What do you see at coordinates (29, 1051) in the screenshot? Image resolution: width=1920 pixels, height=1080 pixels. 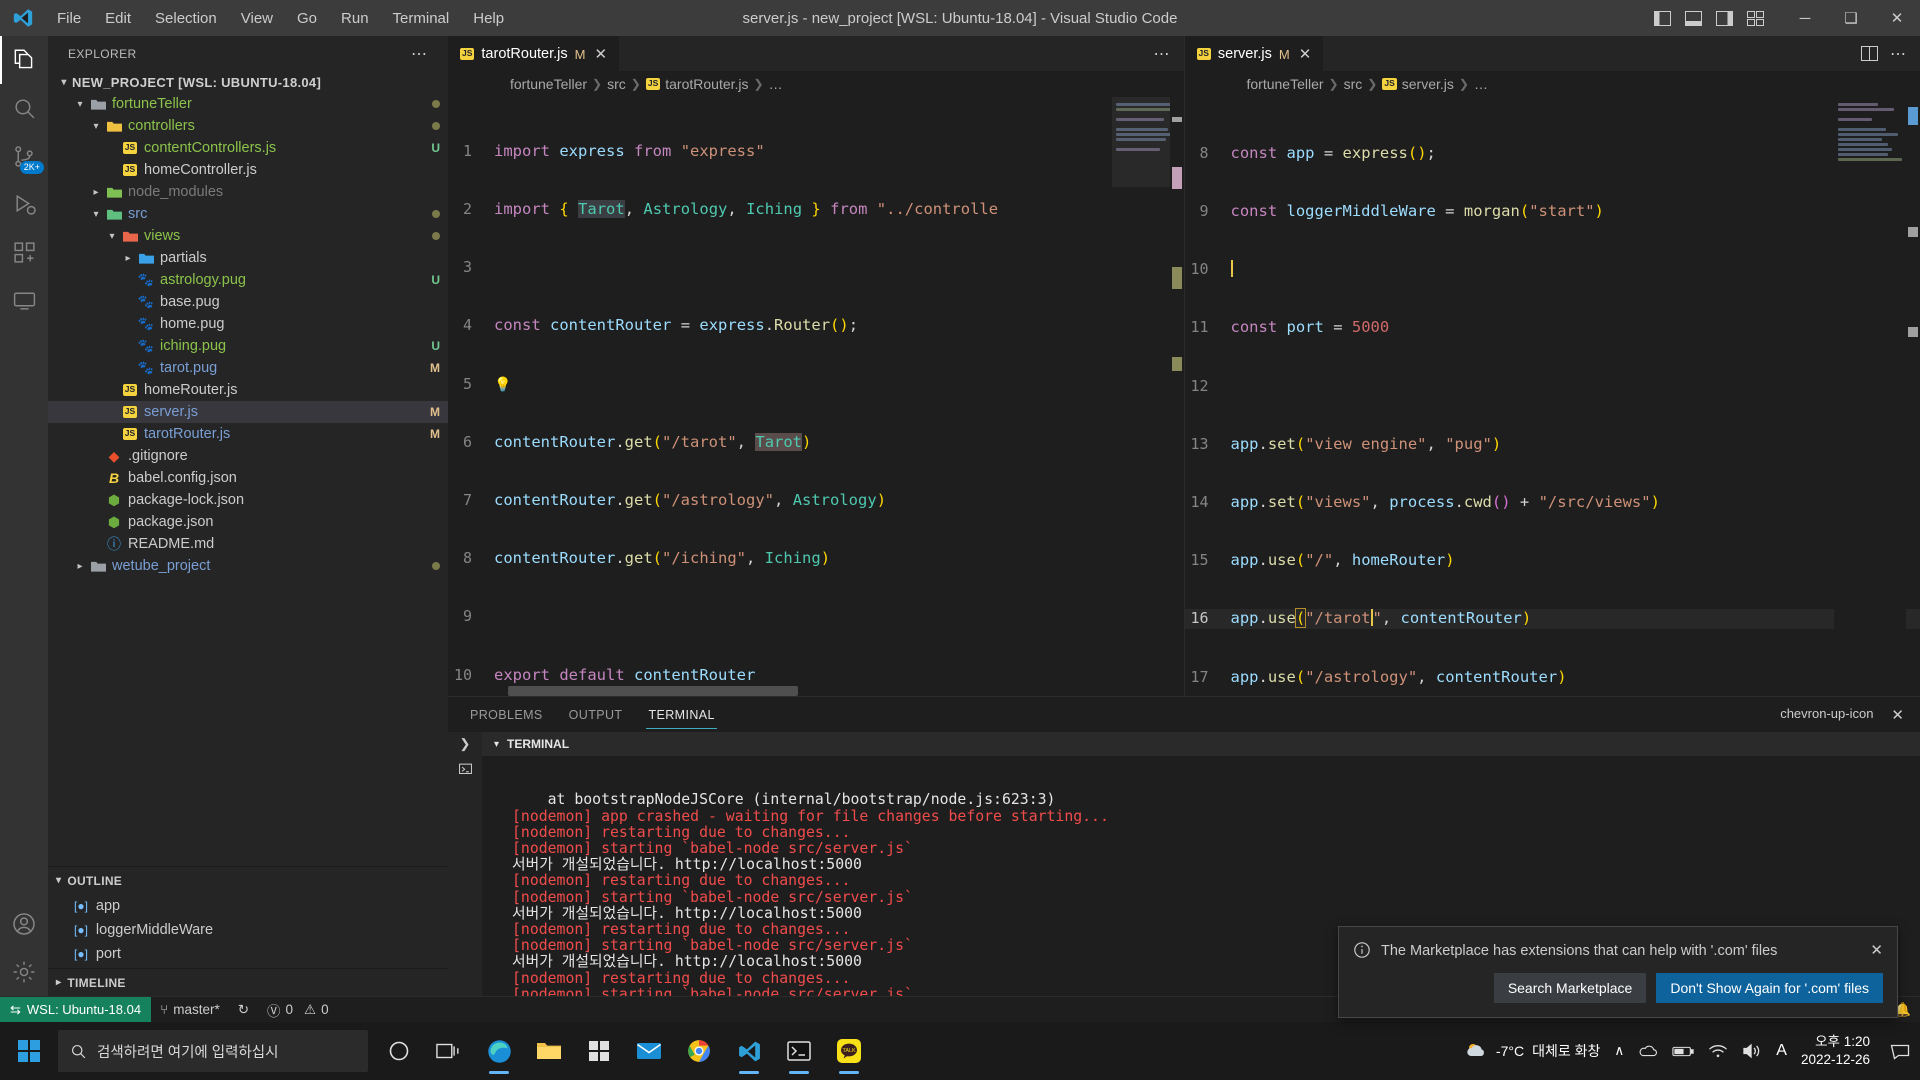 I see `start-button` at bounding box center [29, 1051].